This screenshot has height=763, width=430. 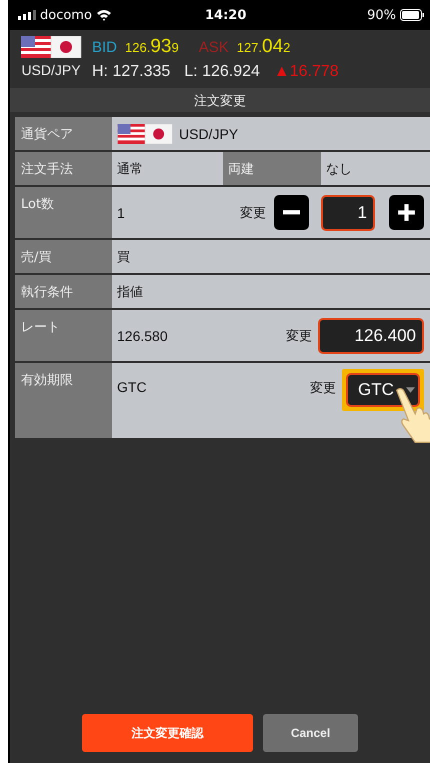 What do you see at coordinates (132, 387) in the screenshot?
I see `field-value: GTC` at bounding box center [132, 387].